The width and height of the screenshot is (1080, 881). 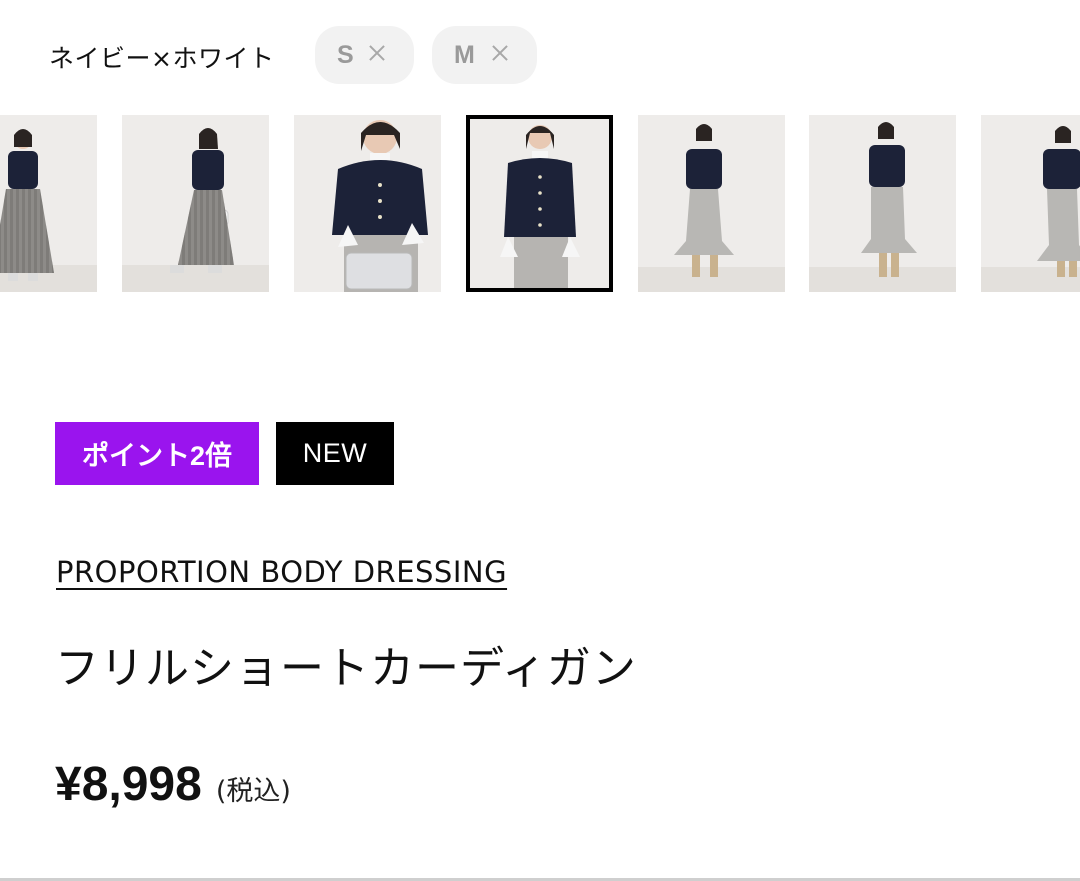 I want to click on product-badges: ポイント2倍 NEW, so click(x=224, y=453).